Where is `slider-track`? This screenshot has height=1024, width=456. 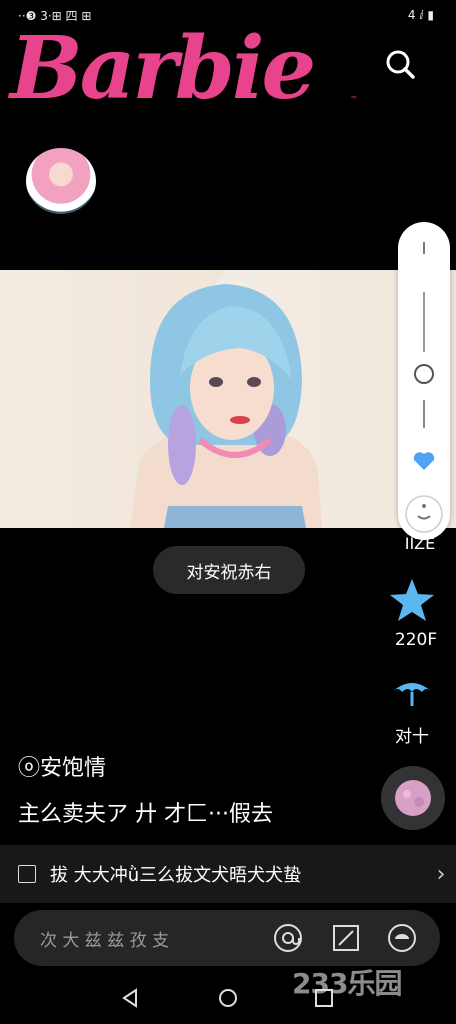 slider-track is located at coordinates (424, 381).